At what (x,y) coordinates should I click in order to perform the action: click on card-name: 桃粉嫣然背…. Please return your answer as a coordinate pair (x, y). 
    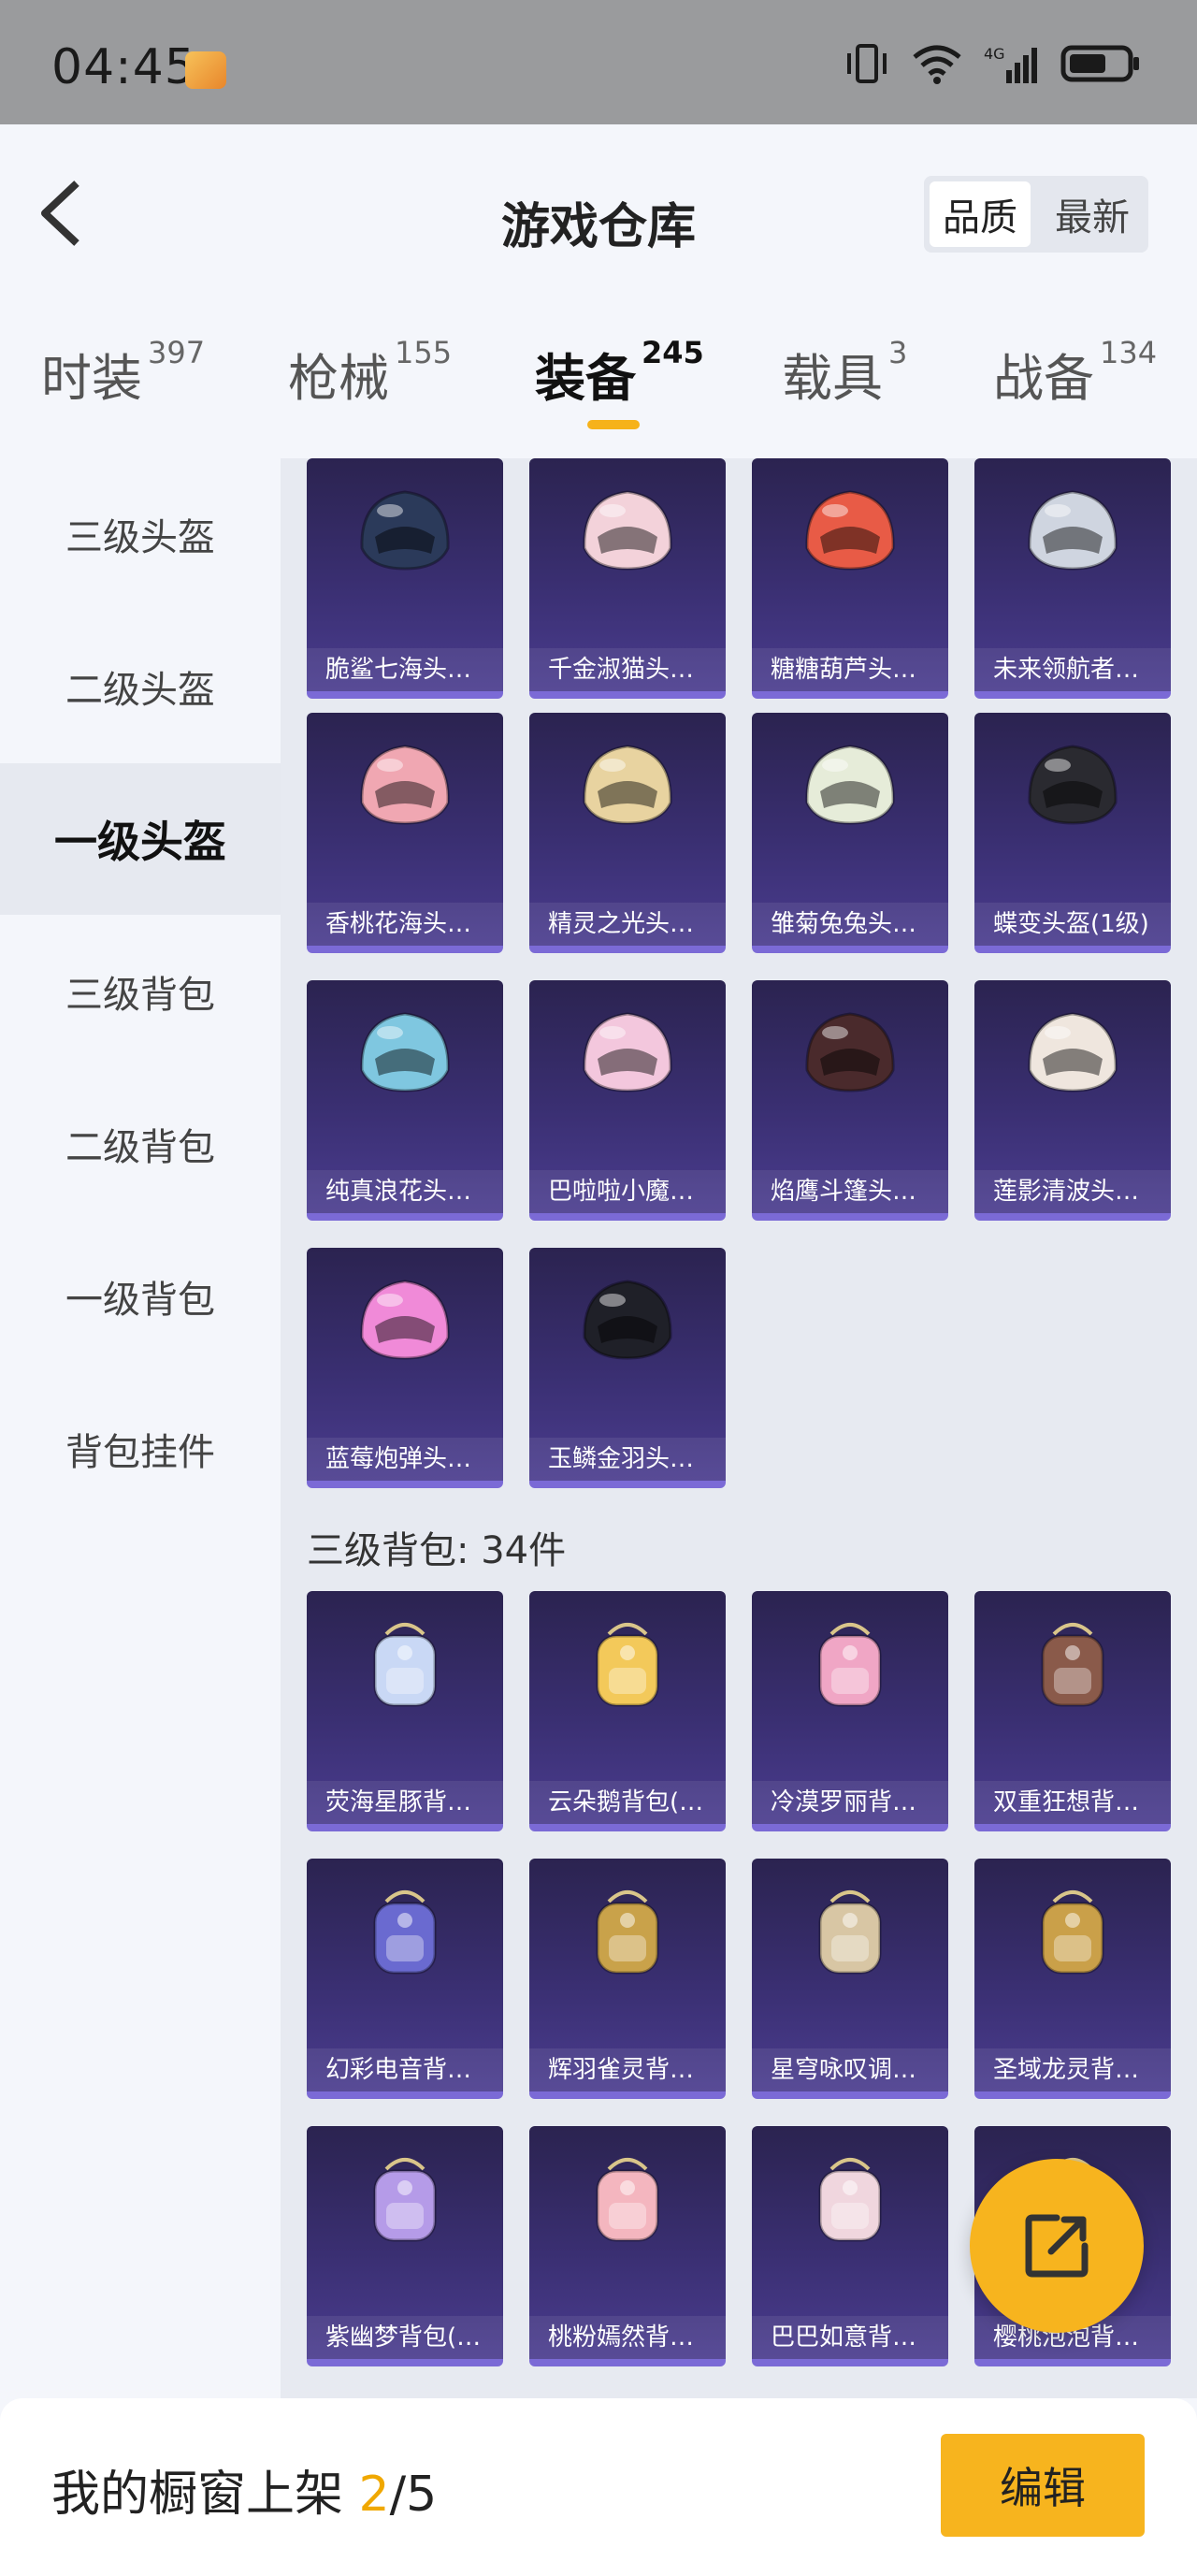
    Looking at the image, I should click on (627, 2337).